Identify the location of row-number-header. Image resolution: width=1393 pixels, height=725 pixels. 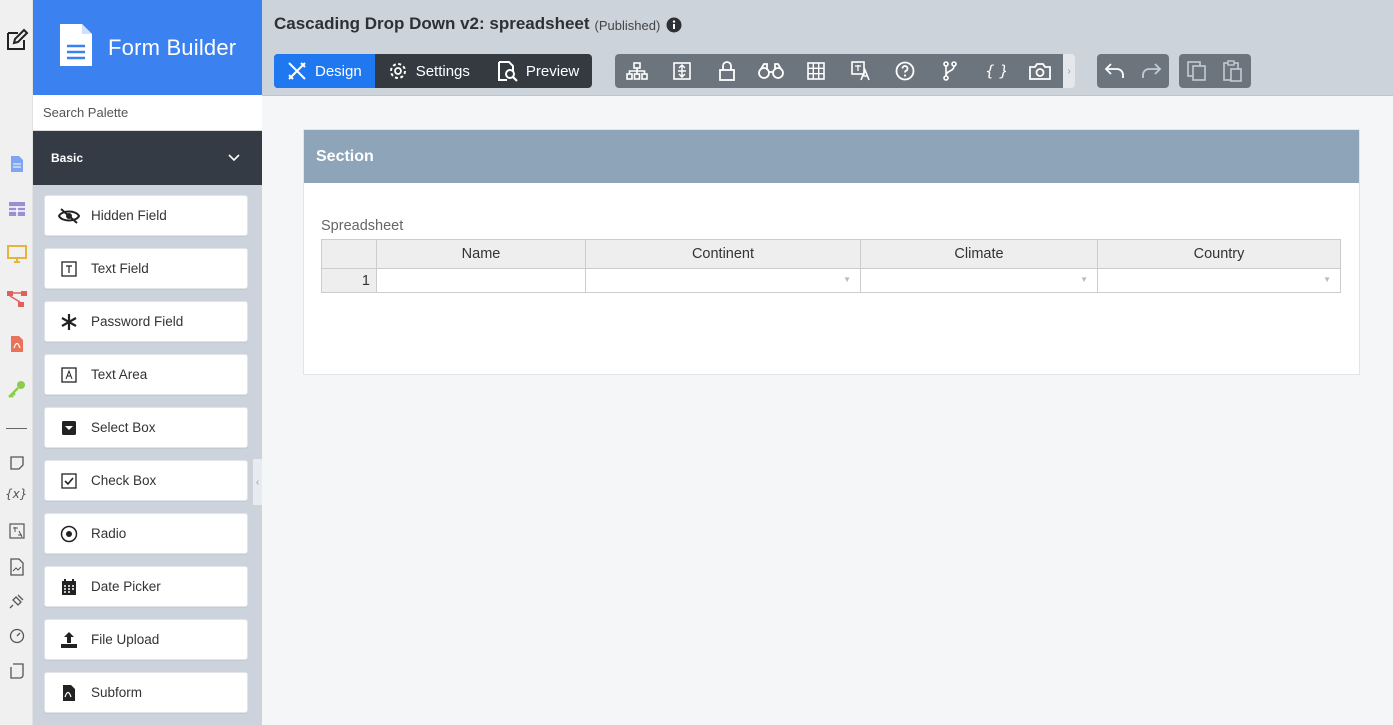
(349, 254).